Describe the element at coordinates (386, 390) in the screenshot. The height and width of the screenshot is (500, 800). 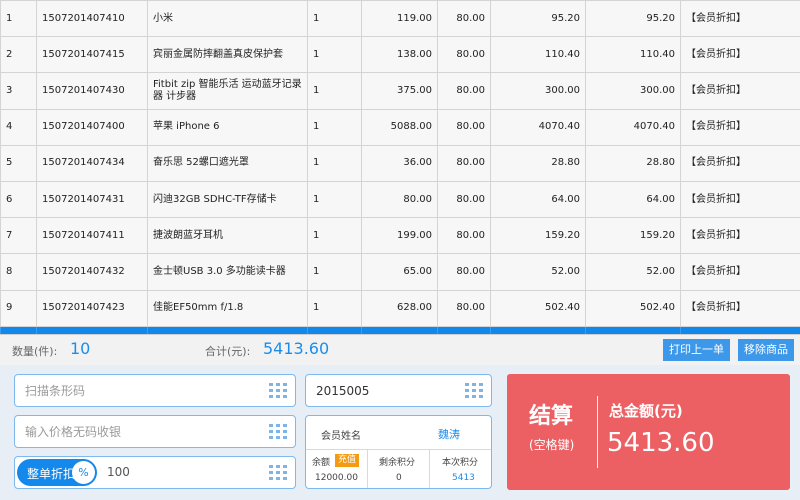
I see `member-code-input` at that location.